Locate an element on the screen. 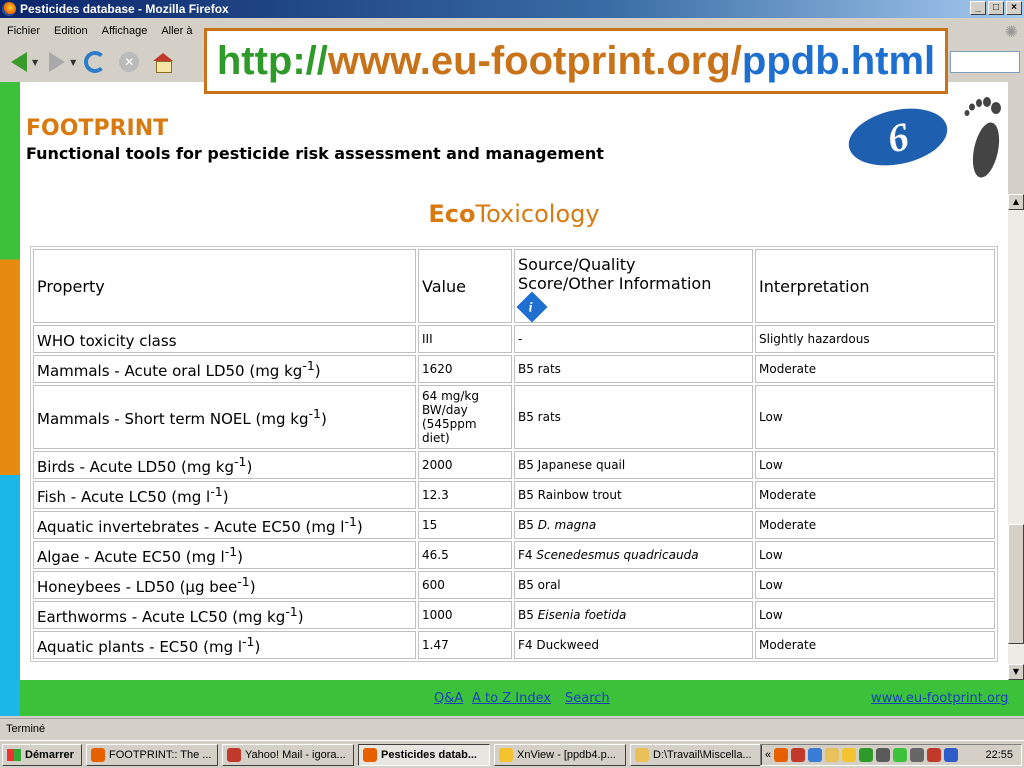  source-text: B5 is located at coordinates (528, 615).